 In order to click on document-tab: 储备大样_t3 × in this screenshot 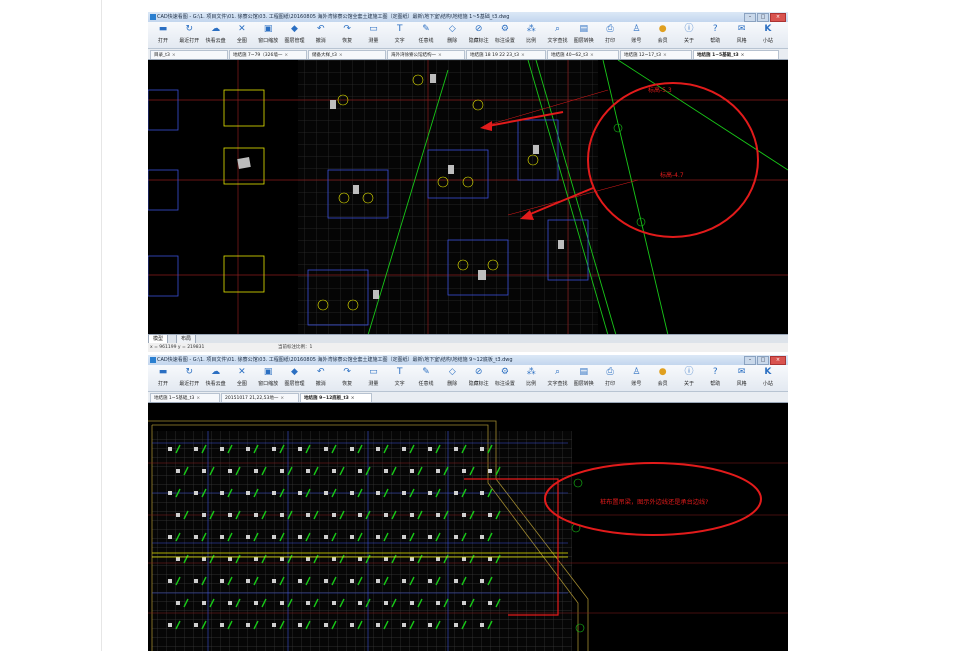, I will do `click(347, 54)`.